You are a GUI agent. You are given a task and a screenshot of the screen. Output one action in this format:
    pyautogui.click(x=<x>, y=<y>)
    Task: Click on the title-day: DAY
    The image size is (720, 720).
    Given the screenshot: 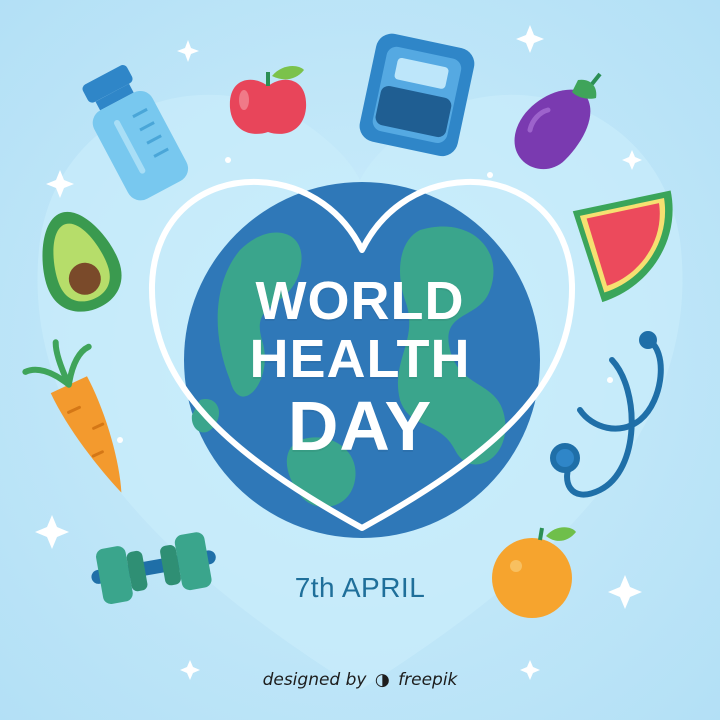 What is the action you would take?
    pyautogui.click(x=360, y=426)
    